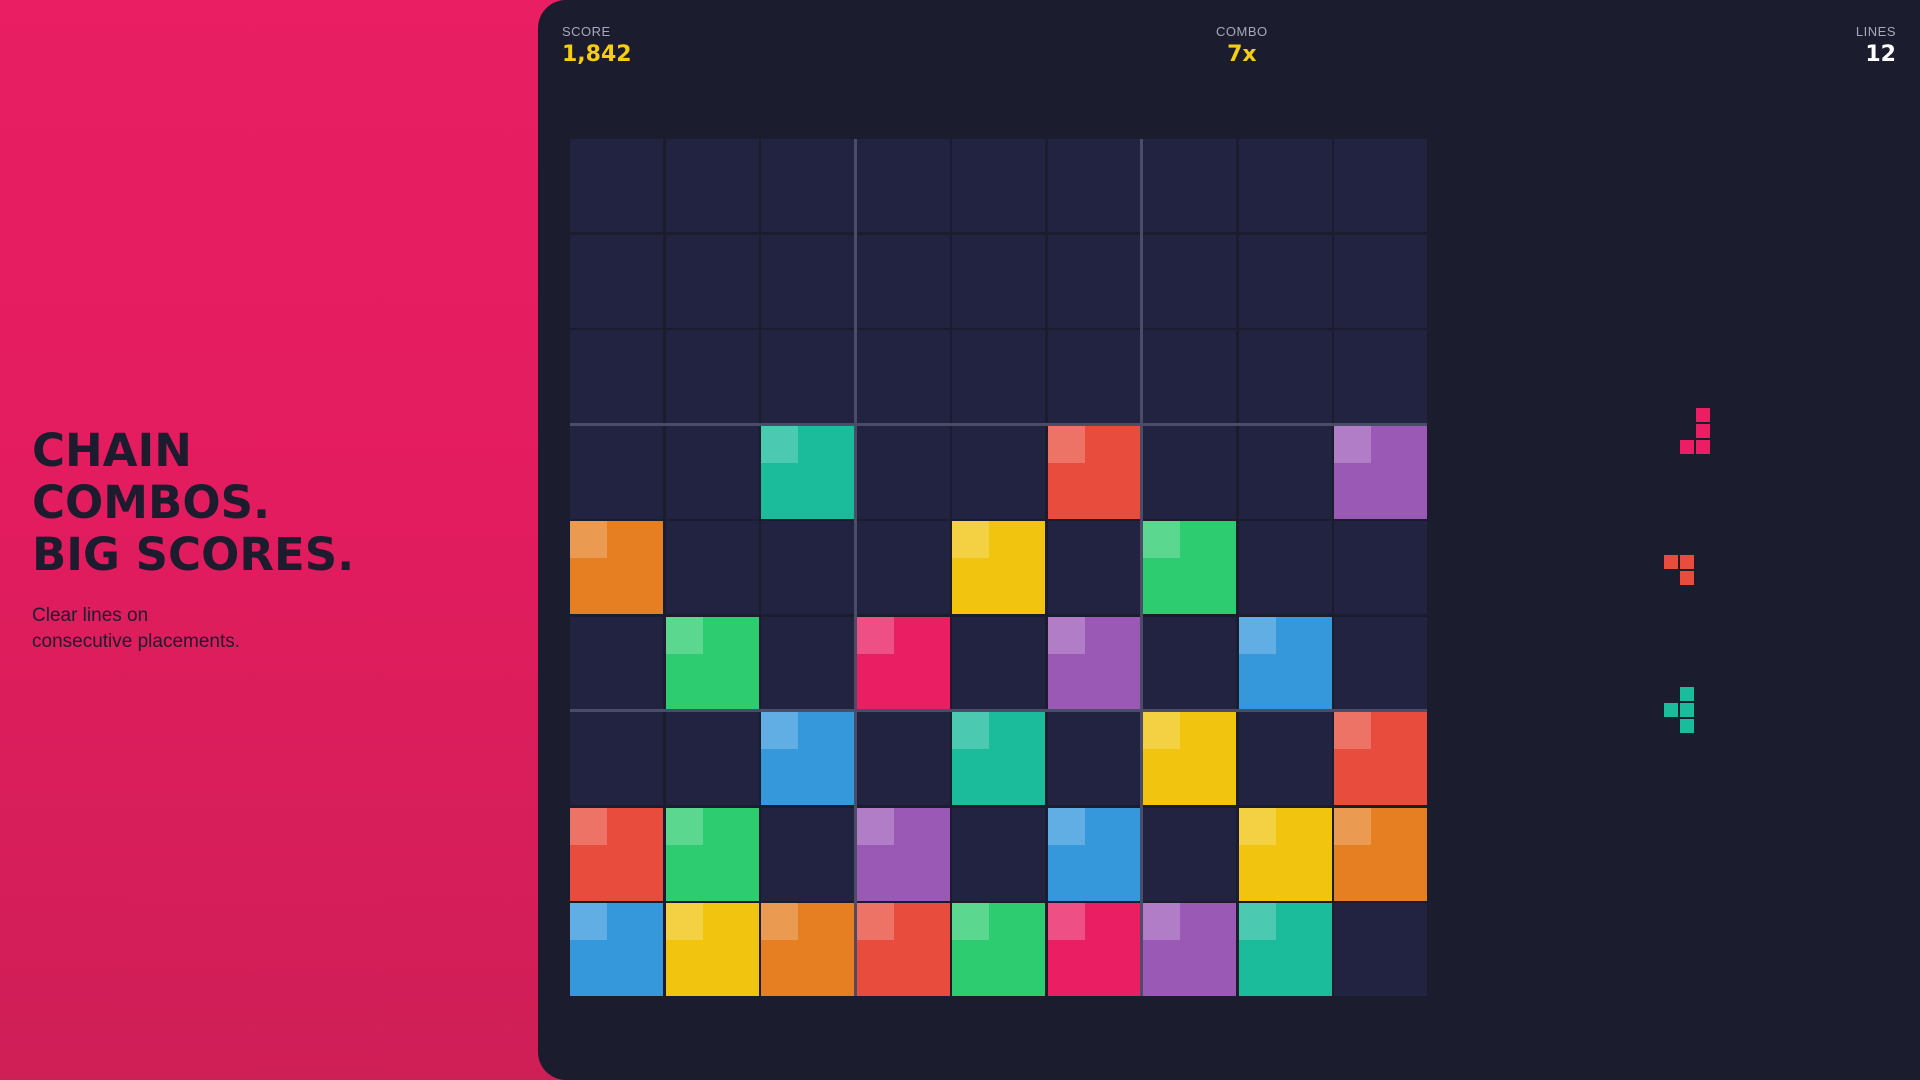 The height and width of the screenshot is (1080, 1920). Describe the element at coordinates (136, 641) in the screenshot. I see `subtext-line: consecutive placements.` at that location.